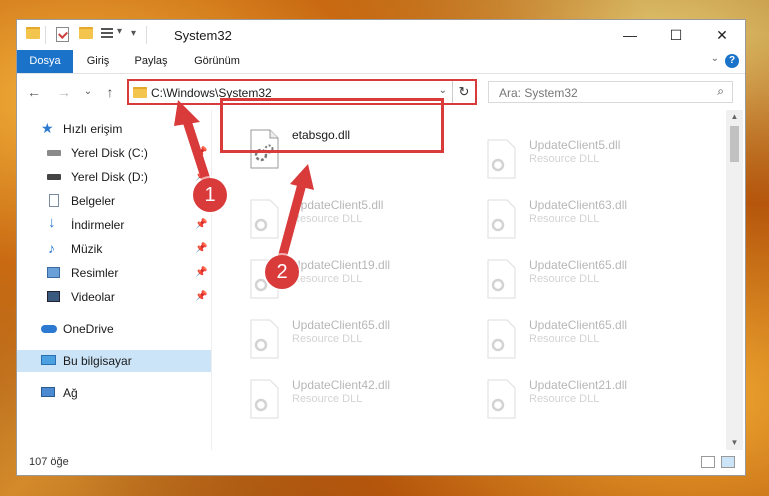  What do you see at coordinates (210, 195) in the screenshot?
I see `step-1-badge: 1` at bounding box center [210, 195].